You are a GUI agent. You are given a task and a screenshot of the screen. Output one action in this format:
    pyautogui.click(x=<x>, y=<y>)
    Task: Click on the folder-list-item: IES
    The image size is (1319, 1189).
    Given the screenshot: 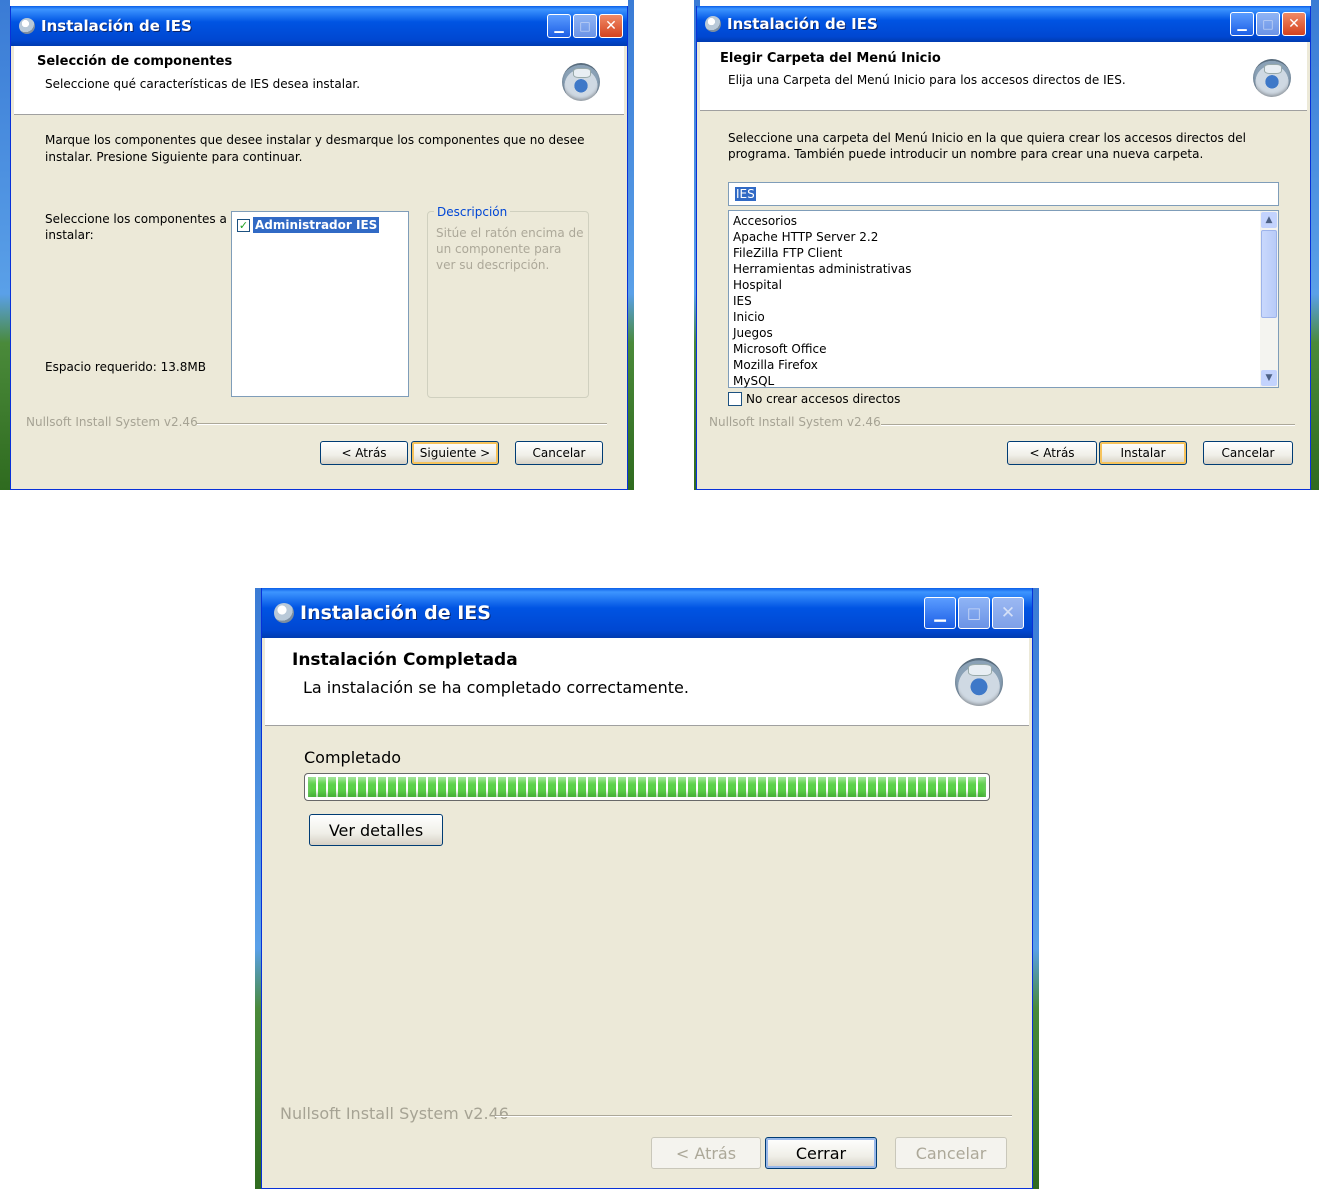 What is the action you would take?
    pyautogui.click(x=822, y=301)
    